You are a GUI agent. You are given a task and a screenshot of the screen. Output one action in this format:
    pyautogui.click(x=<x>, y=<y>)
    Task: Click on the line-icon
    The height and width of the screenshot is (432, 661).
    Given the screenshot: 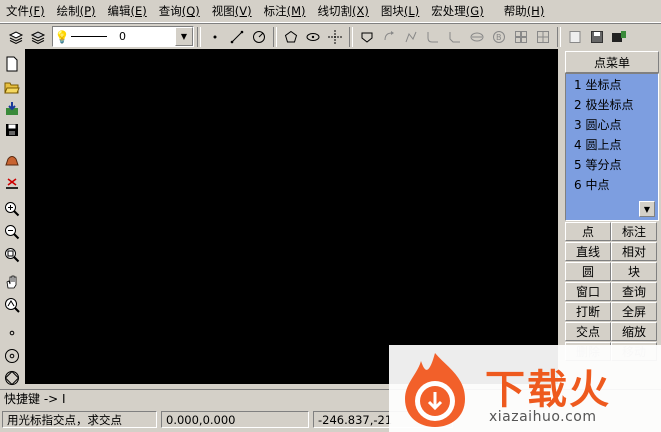 What is the action you would take?
    pyautogui.click(x=237, y=37)
    